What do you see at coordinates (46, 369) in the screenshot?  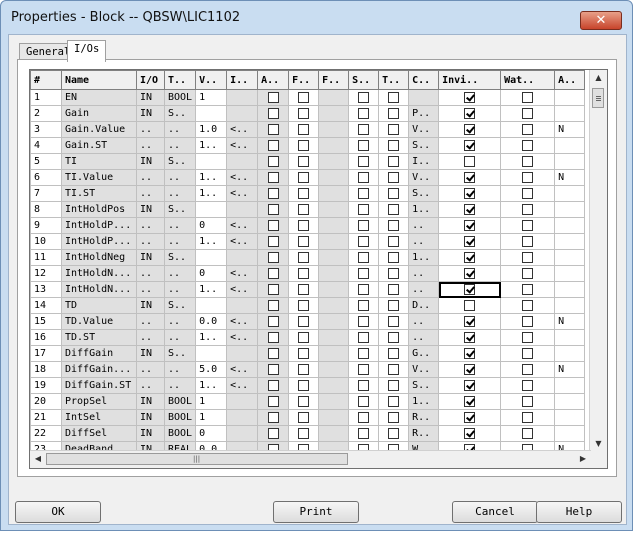 I see `row-number-cell: 18` at bounding box center [46, 369].